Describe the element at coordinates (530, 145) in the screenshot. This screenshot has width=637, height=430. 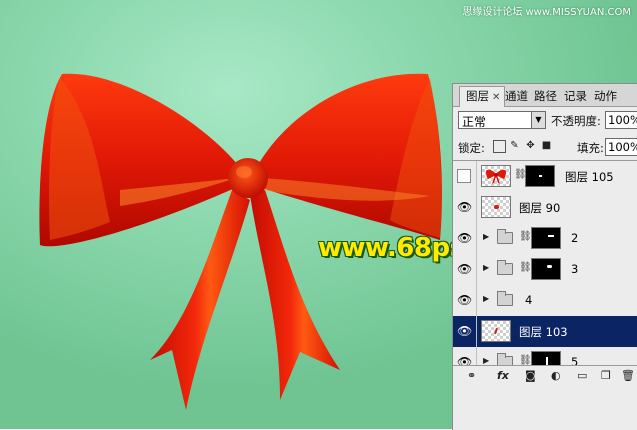
I see `lock-move-icon: ✥` at that location.